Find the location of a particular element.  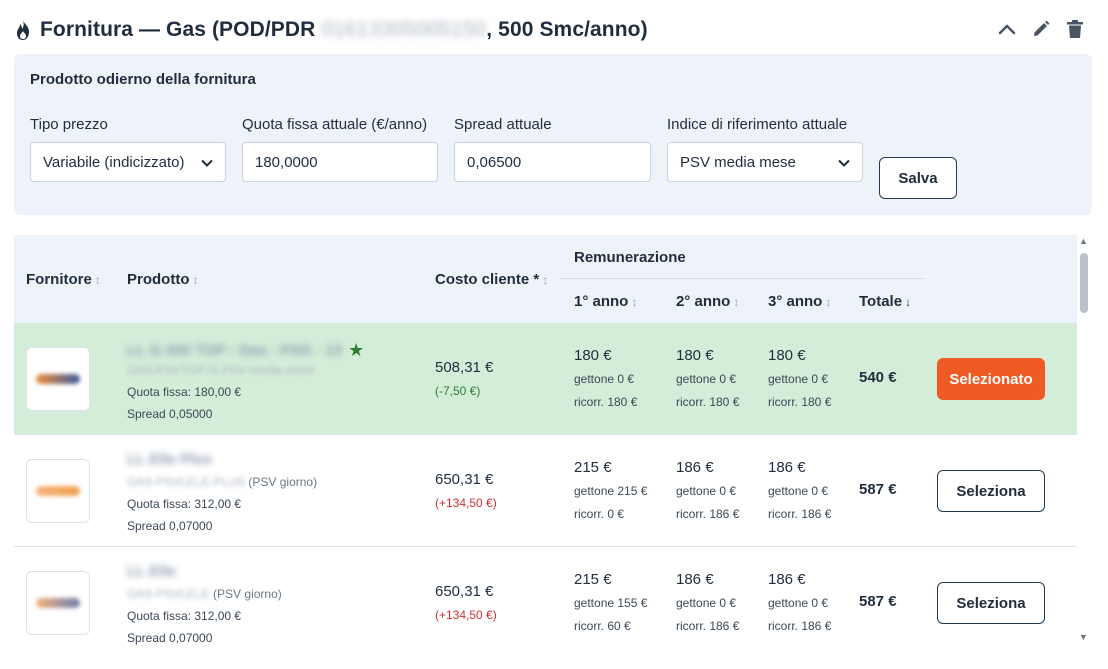

product-name: LL G-300 TOP - Gas - PSG - 13 ★ is located at coordinates (245, 349).